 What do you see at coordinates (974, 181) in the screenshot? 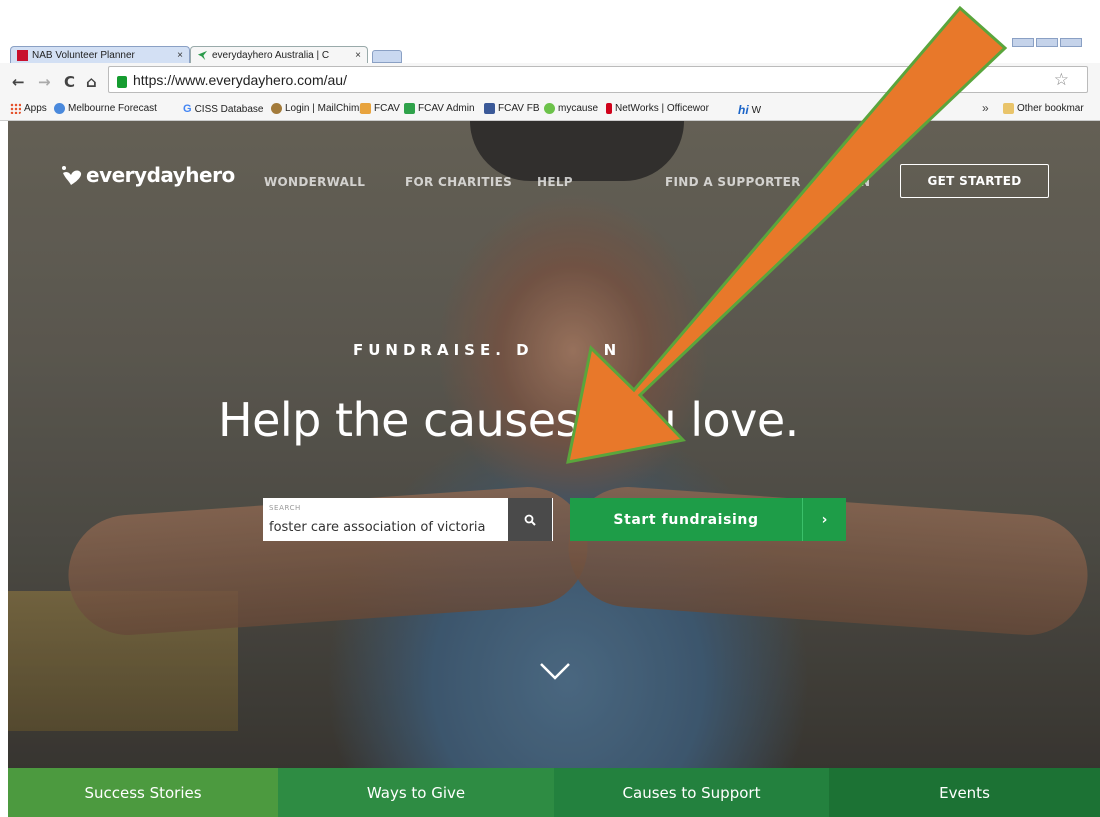
I see `get-started-button: GET STARTED` at bounding box center [974, 181].